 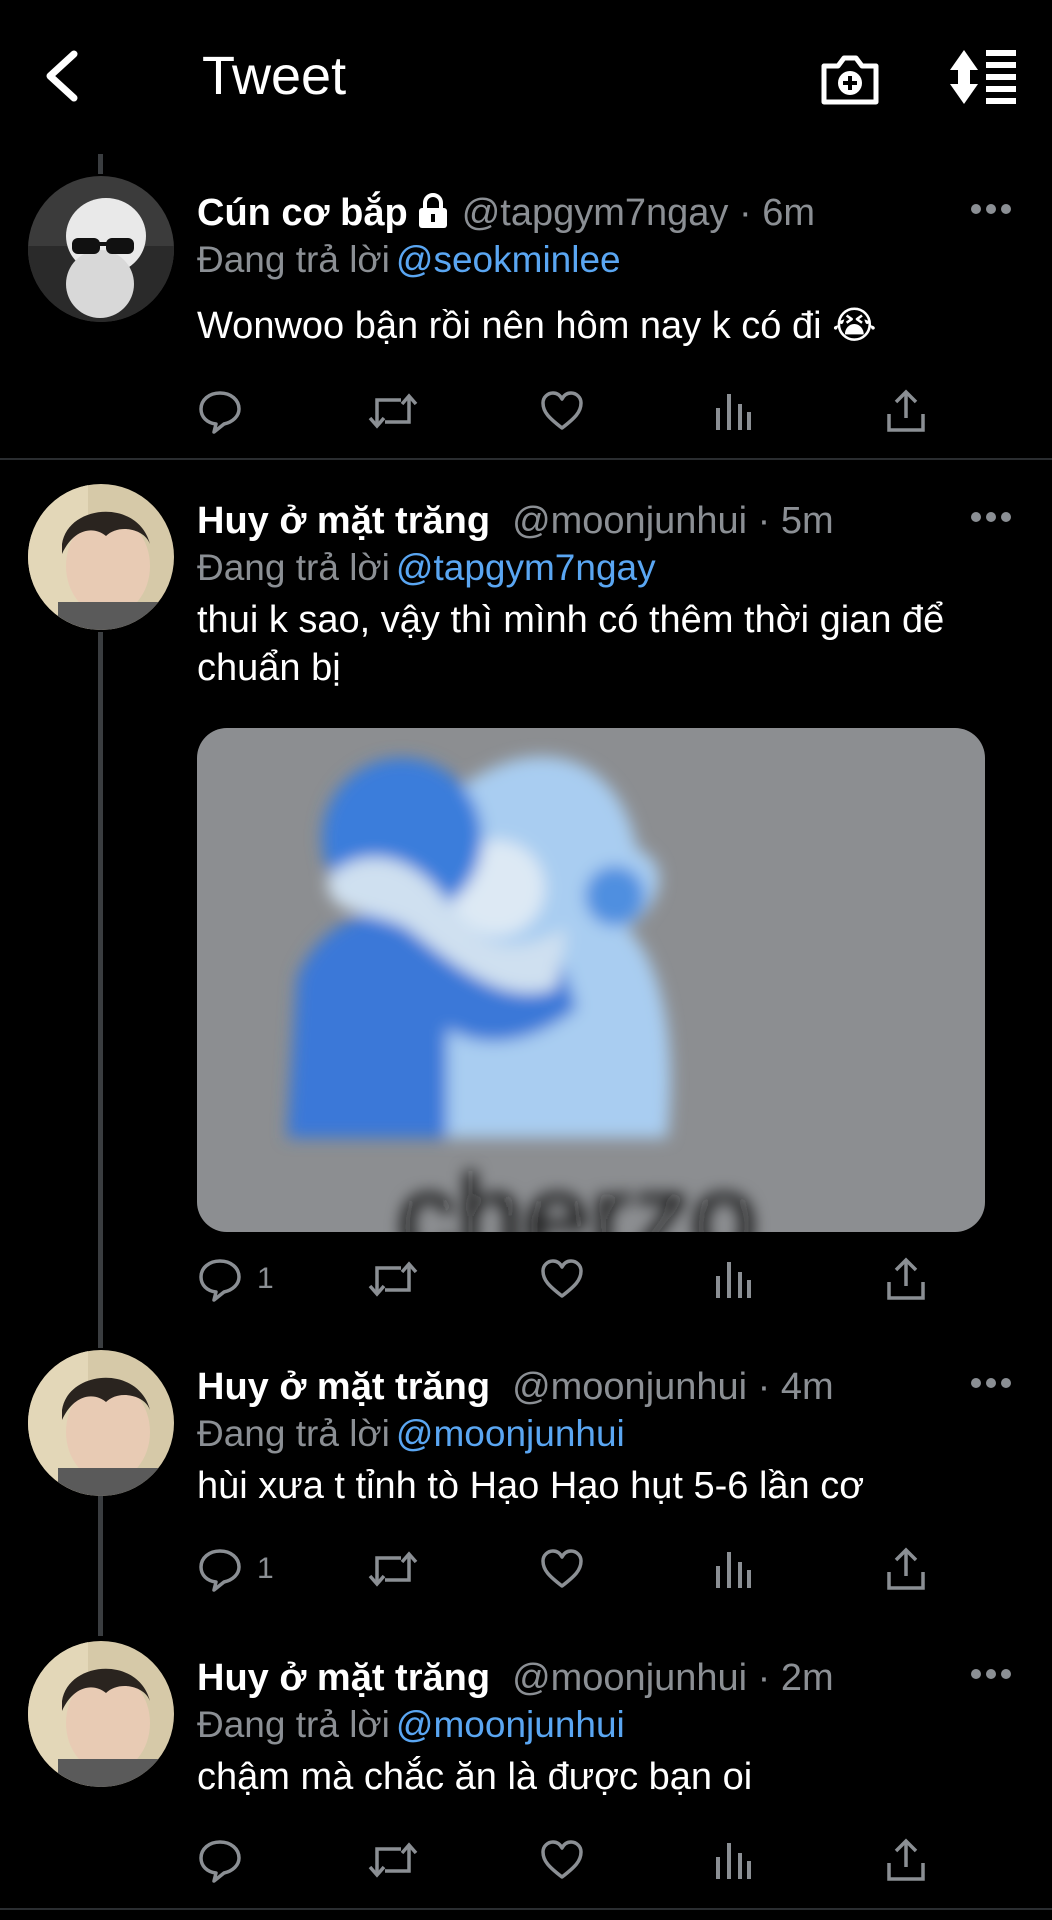 What do you see at coordinates (638, 213) in the screenshot?
I see `handle-timestamp: @tapgym7ngay · 6m` at bounding box center [638, 213].